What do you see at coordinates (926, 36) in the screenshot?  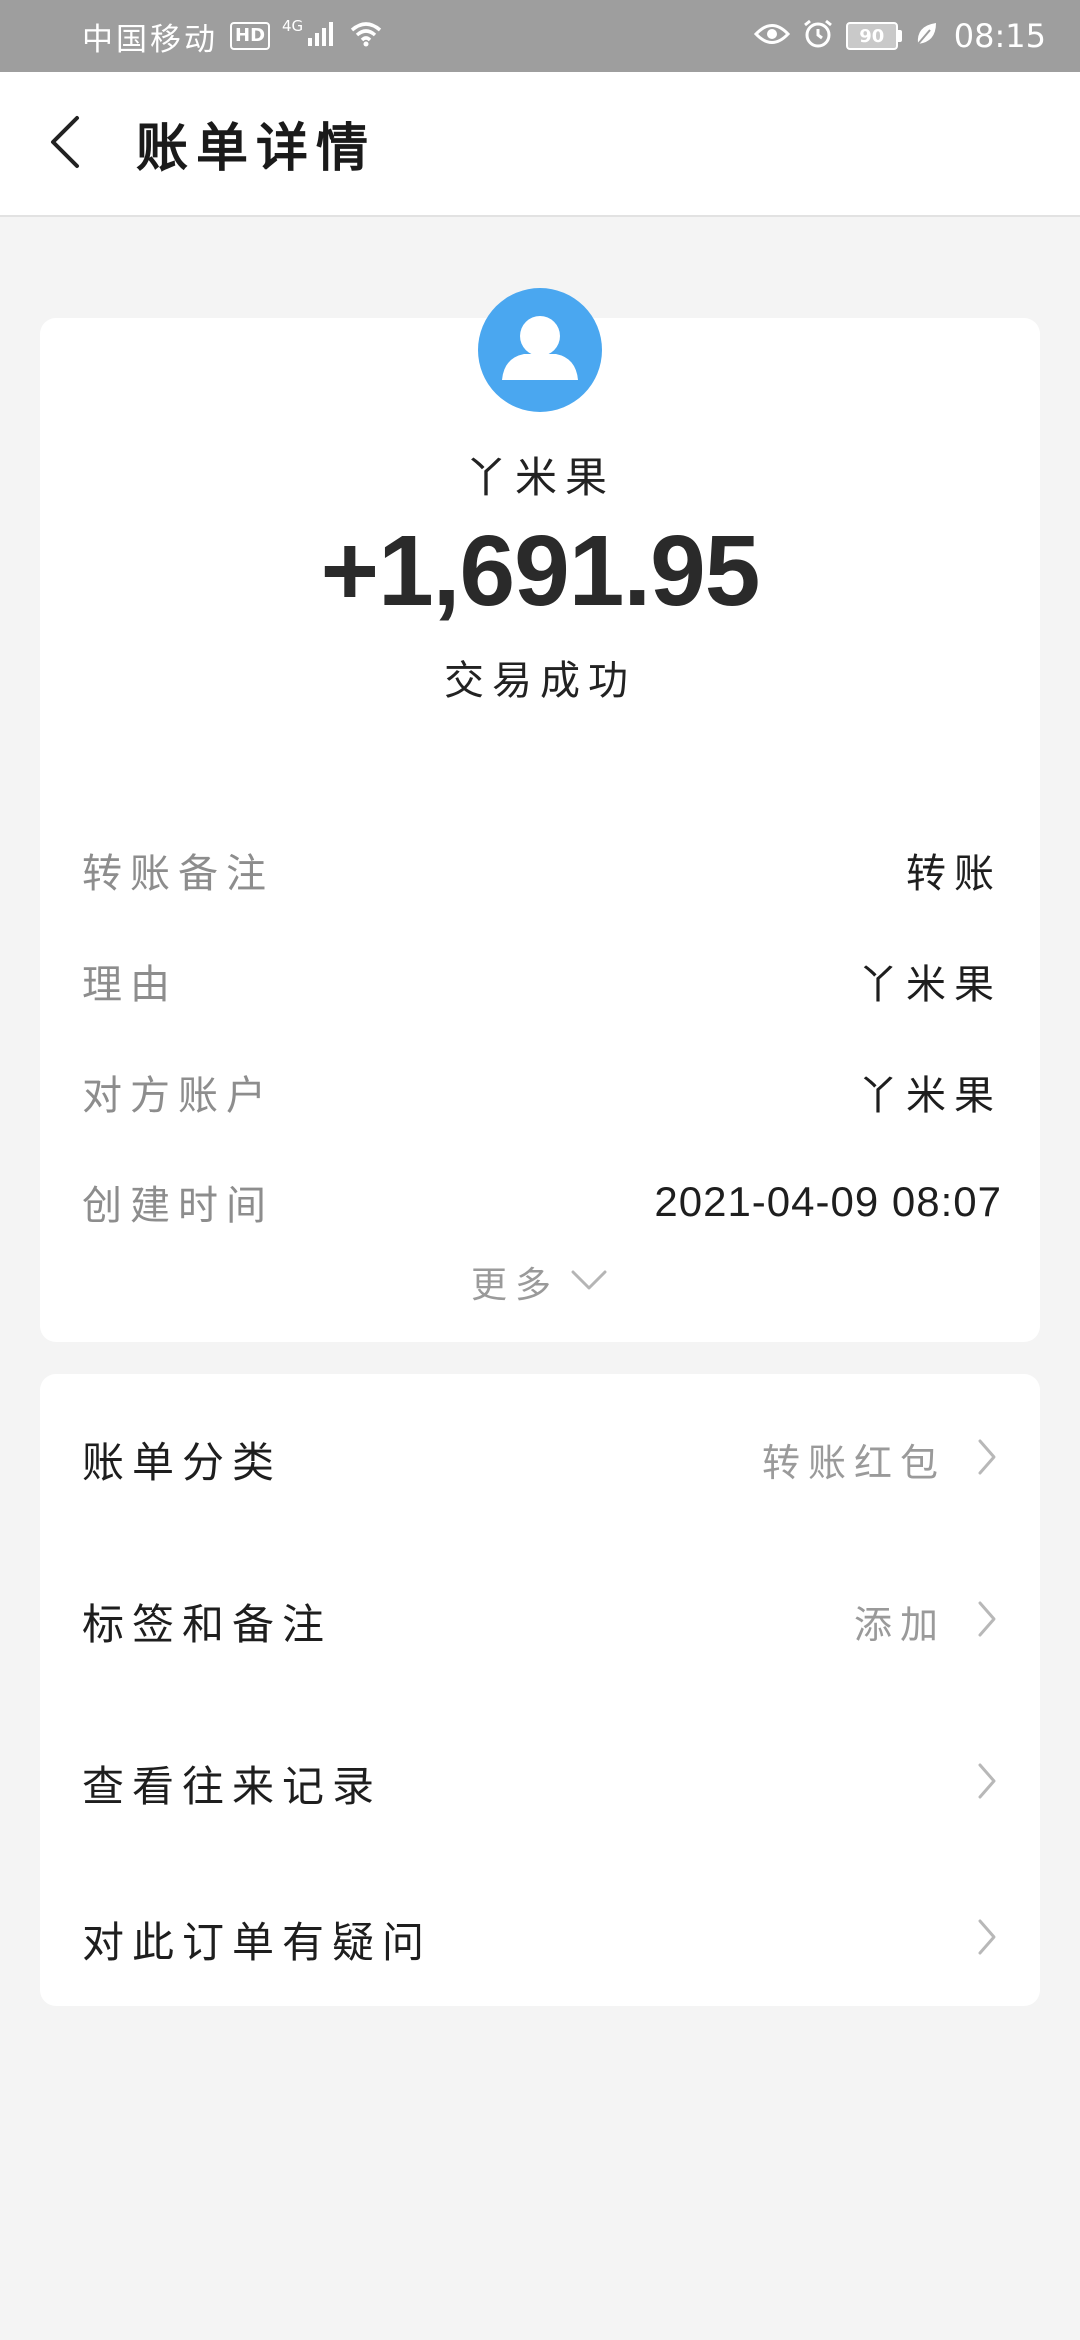 I see `leaf-icon` at bounding box center [926, 36].